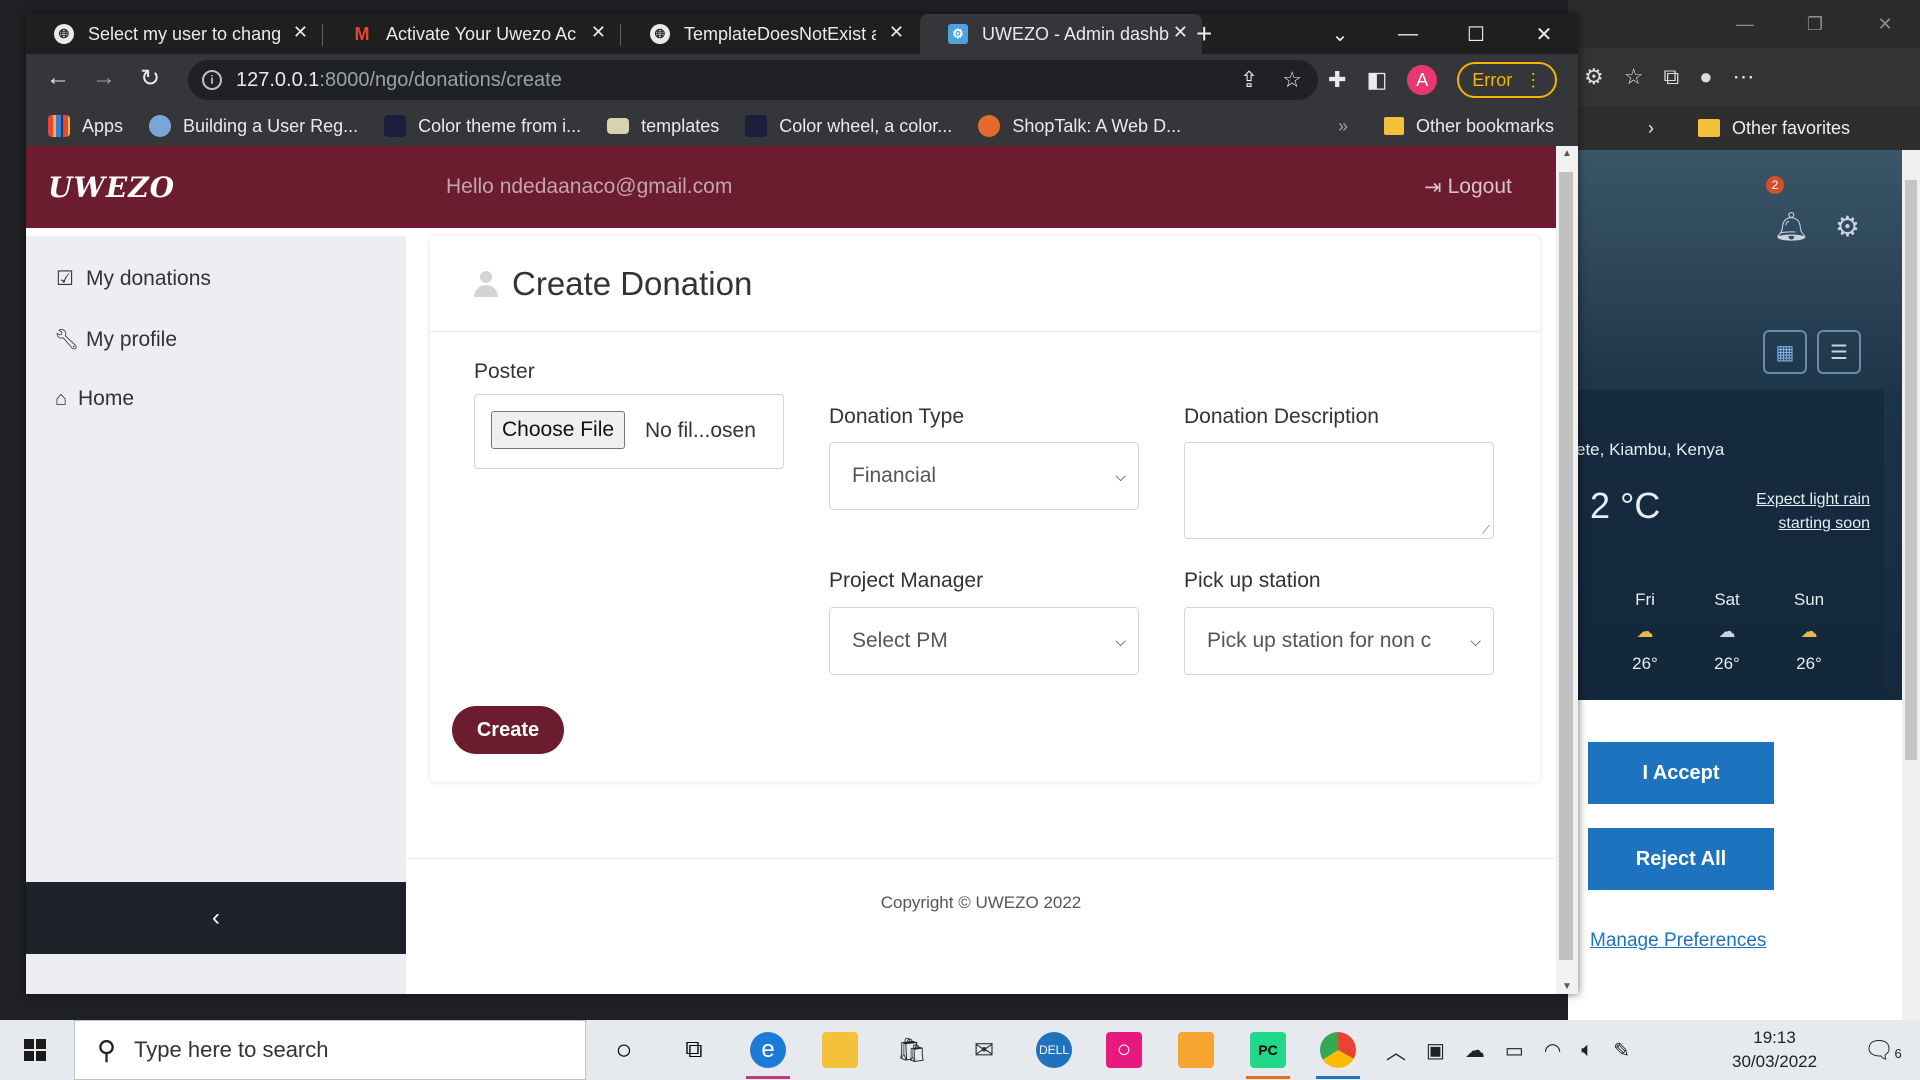 This screenshot has width=1920, height=1080. I want to click on cortana-icon: ○, so click(624, 1050).